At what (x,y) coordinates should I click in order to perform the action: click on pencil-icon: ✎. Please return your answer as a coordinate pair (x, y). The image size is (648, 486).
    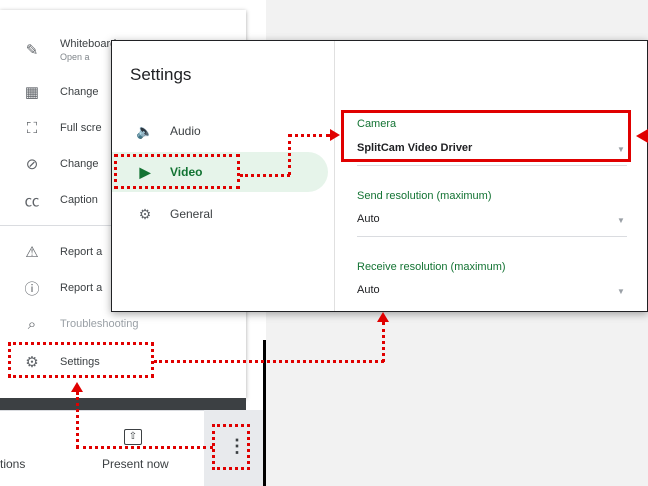
    Looking at the image, I should click on (32, 50).